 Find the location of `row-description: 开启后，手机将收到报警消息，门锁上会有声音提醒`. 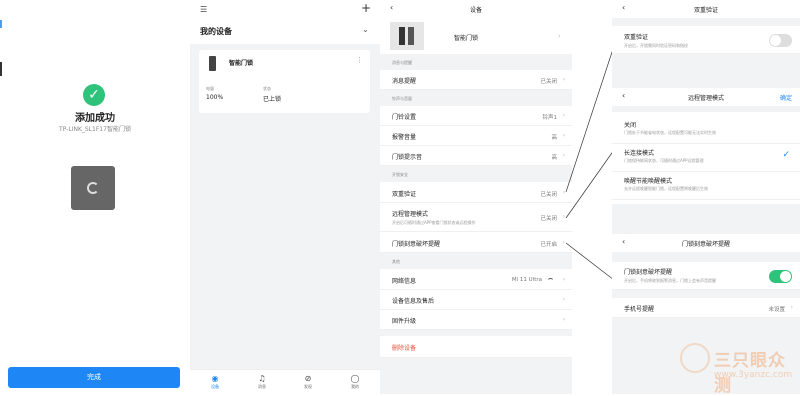

row-description: 开启后，手机将收到报警消息，门锁上会有声音提醒 is located at coordinates (670, 280).